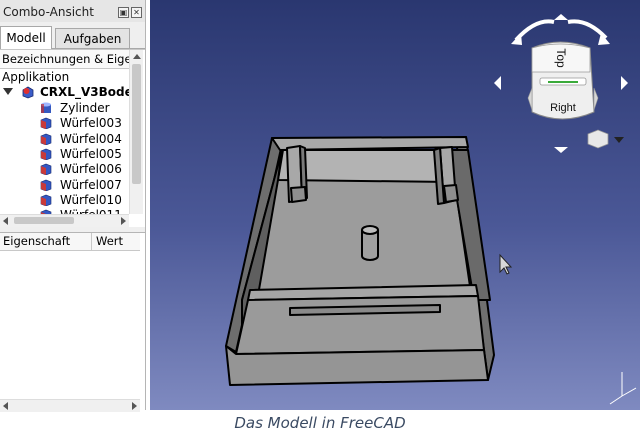  Describe the element at coordinates (136, 12) in the screenshot. I see `close-icon: ✕` at that location.